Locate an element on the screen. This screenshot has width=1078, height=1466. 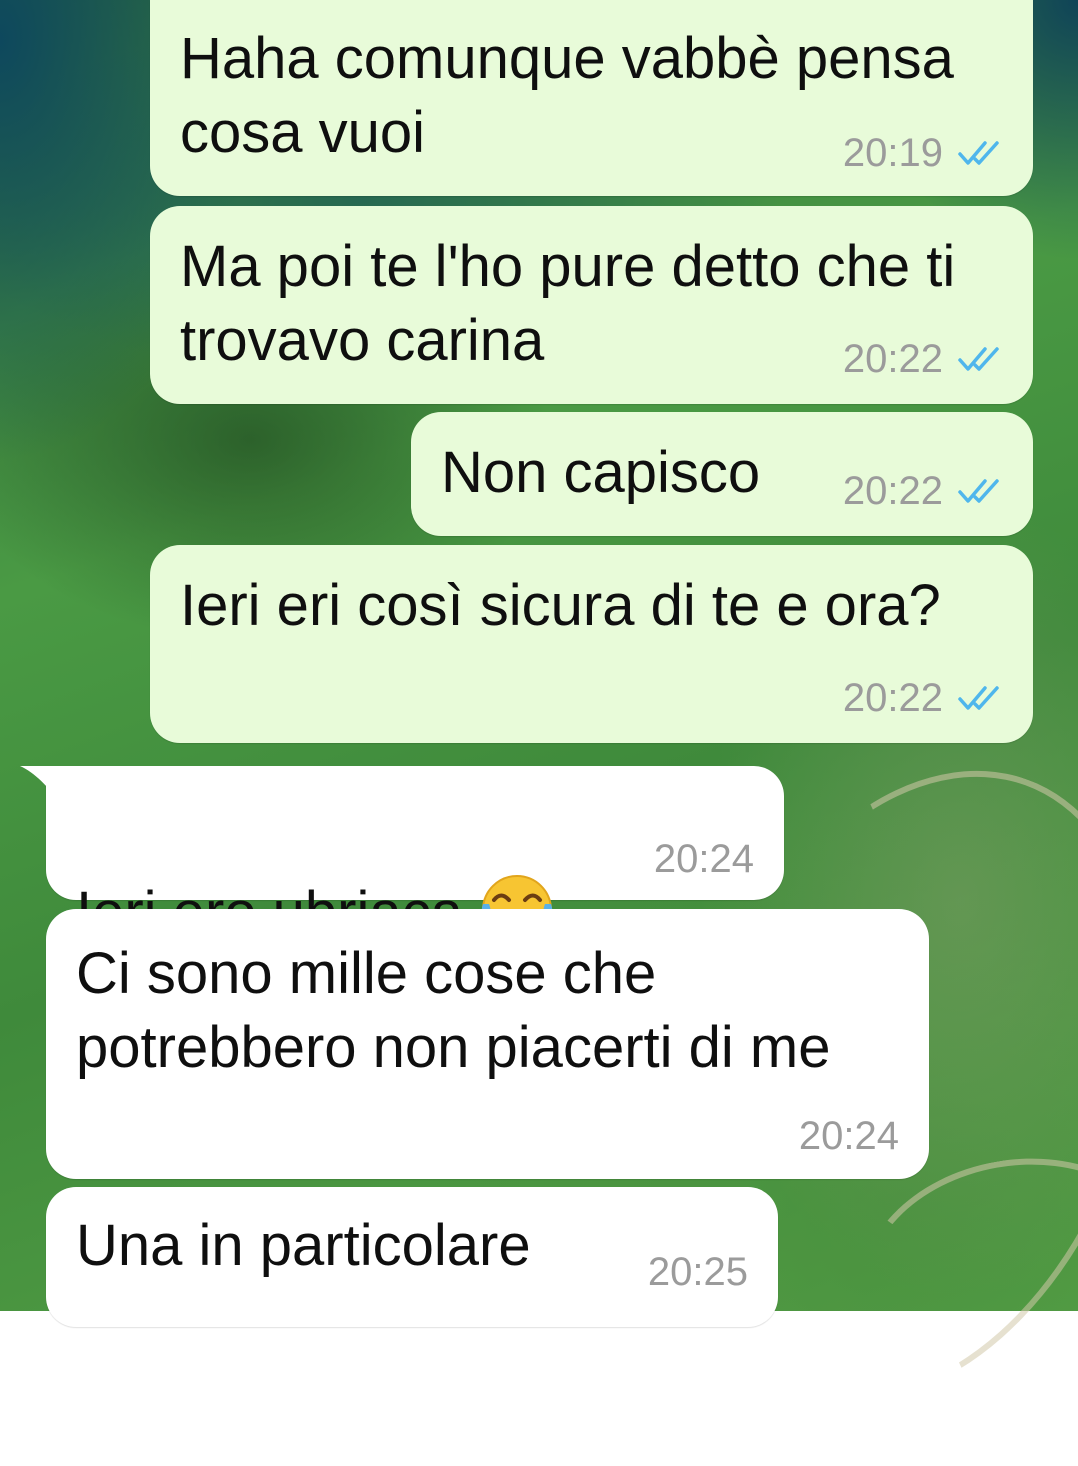
incoming-message-bubble: Ieri ero ubriaca 20:24 is located at coordinates (402, 855).